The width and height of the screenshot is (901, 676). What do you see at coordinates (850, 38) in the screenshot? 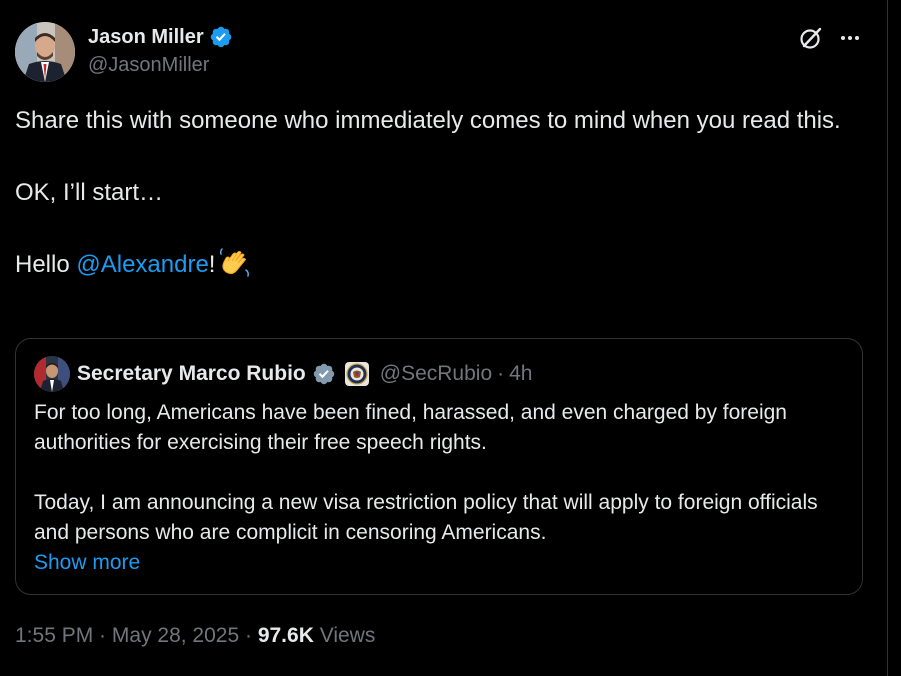
I see `more-options-icon` at bounding box center [850, 38].